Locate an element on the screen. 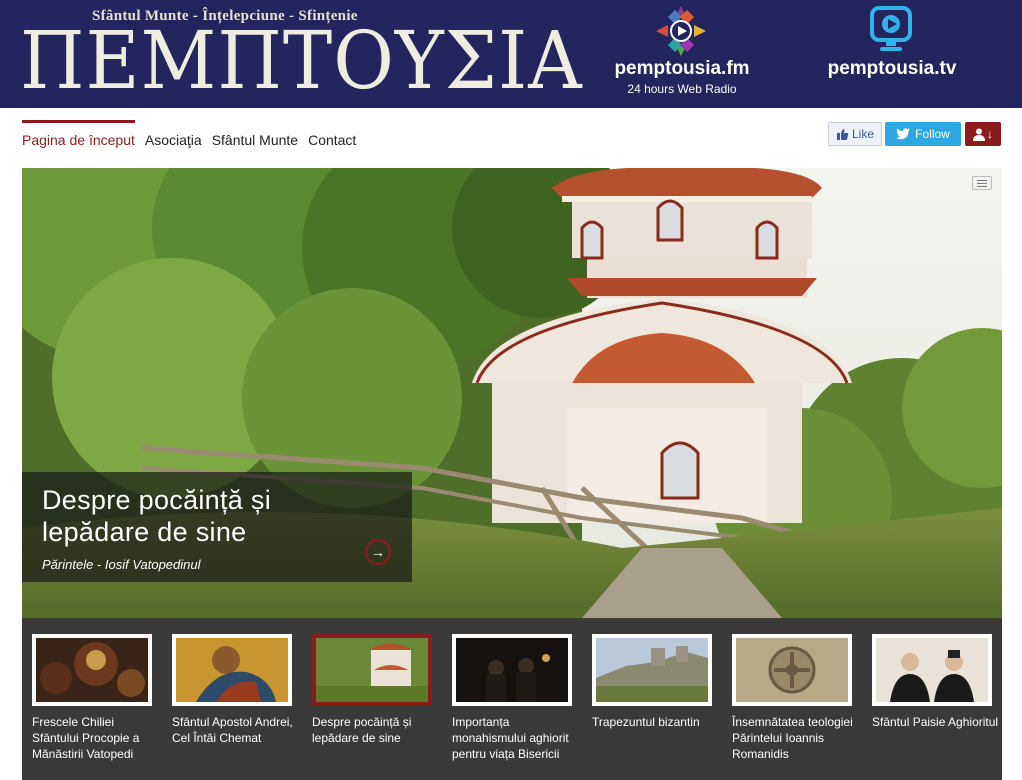 This screenshot has width=1022, height=780. thumbnail-label: Trapezuntul bizantin is located at coordinates (646, 722).